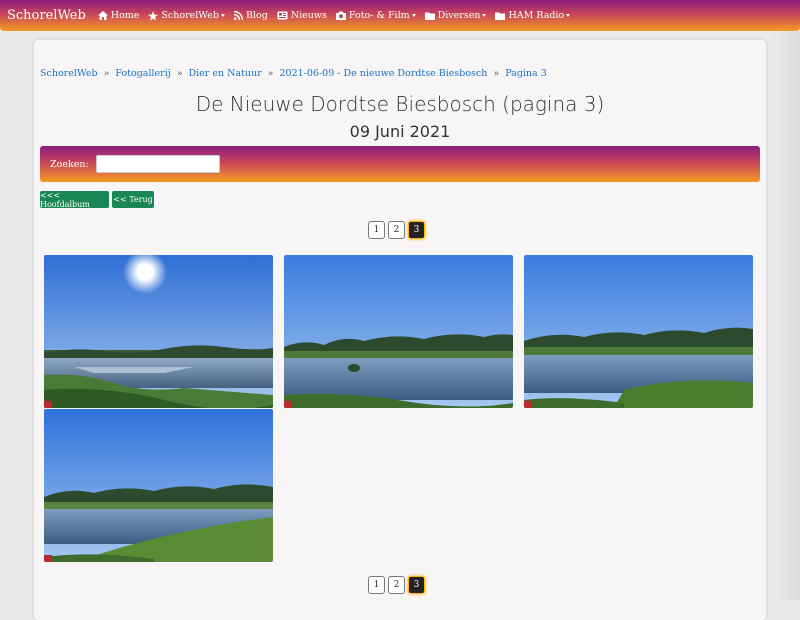 This screenshot has height=620, width=800. I want to click on nav-ham-radio-label: HAM Radio, so click(536, 15).